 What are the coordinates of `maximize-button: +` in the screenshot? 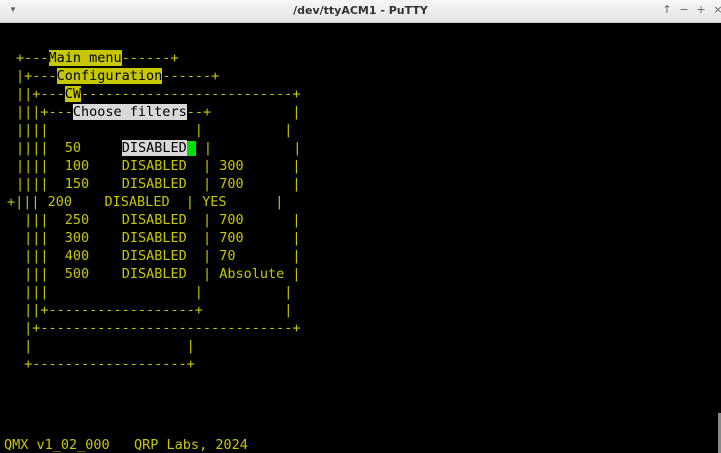 It's located at (701, 10).